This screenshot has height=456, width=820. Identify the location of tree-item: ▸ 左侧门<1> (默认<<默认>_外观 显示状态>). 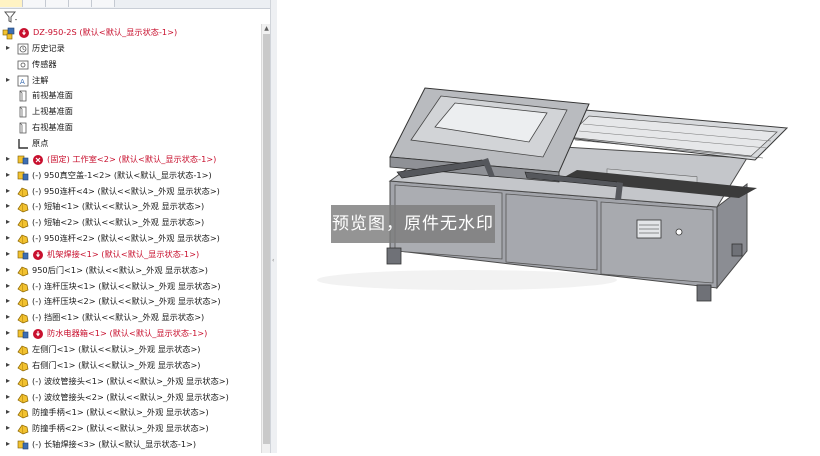
(131, 349).